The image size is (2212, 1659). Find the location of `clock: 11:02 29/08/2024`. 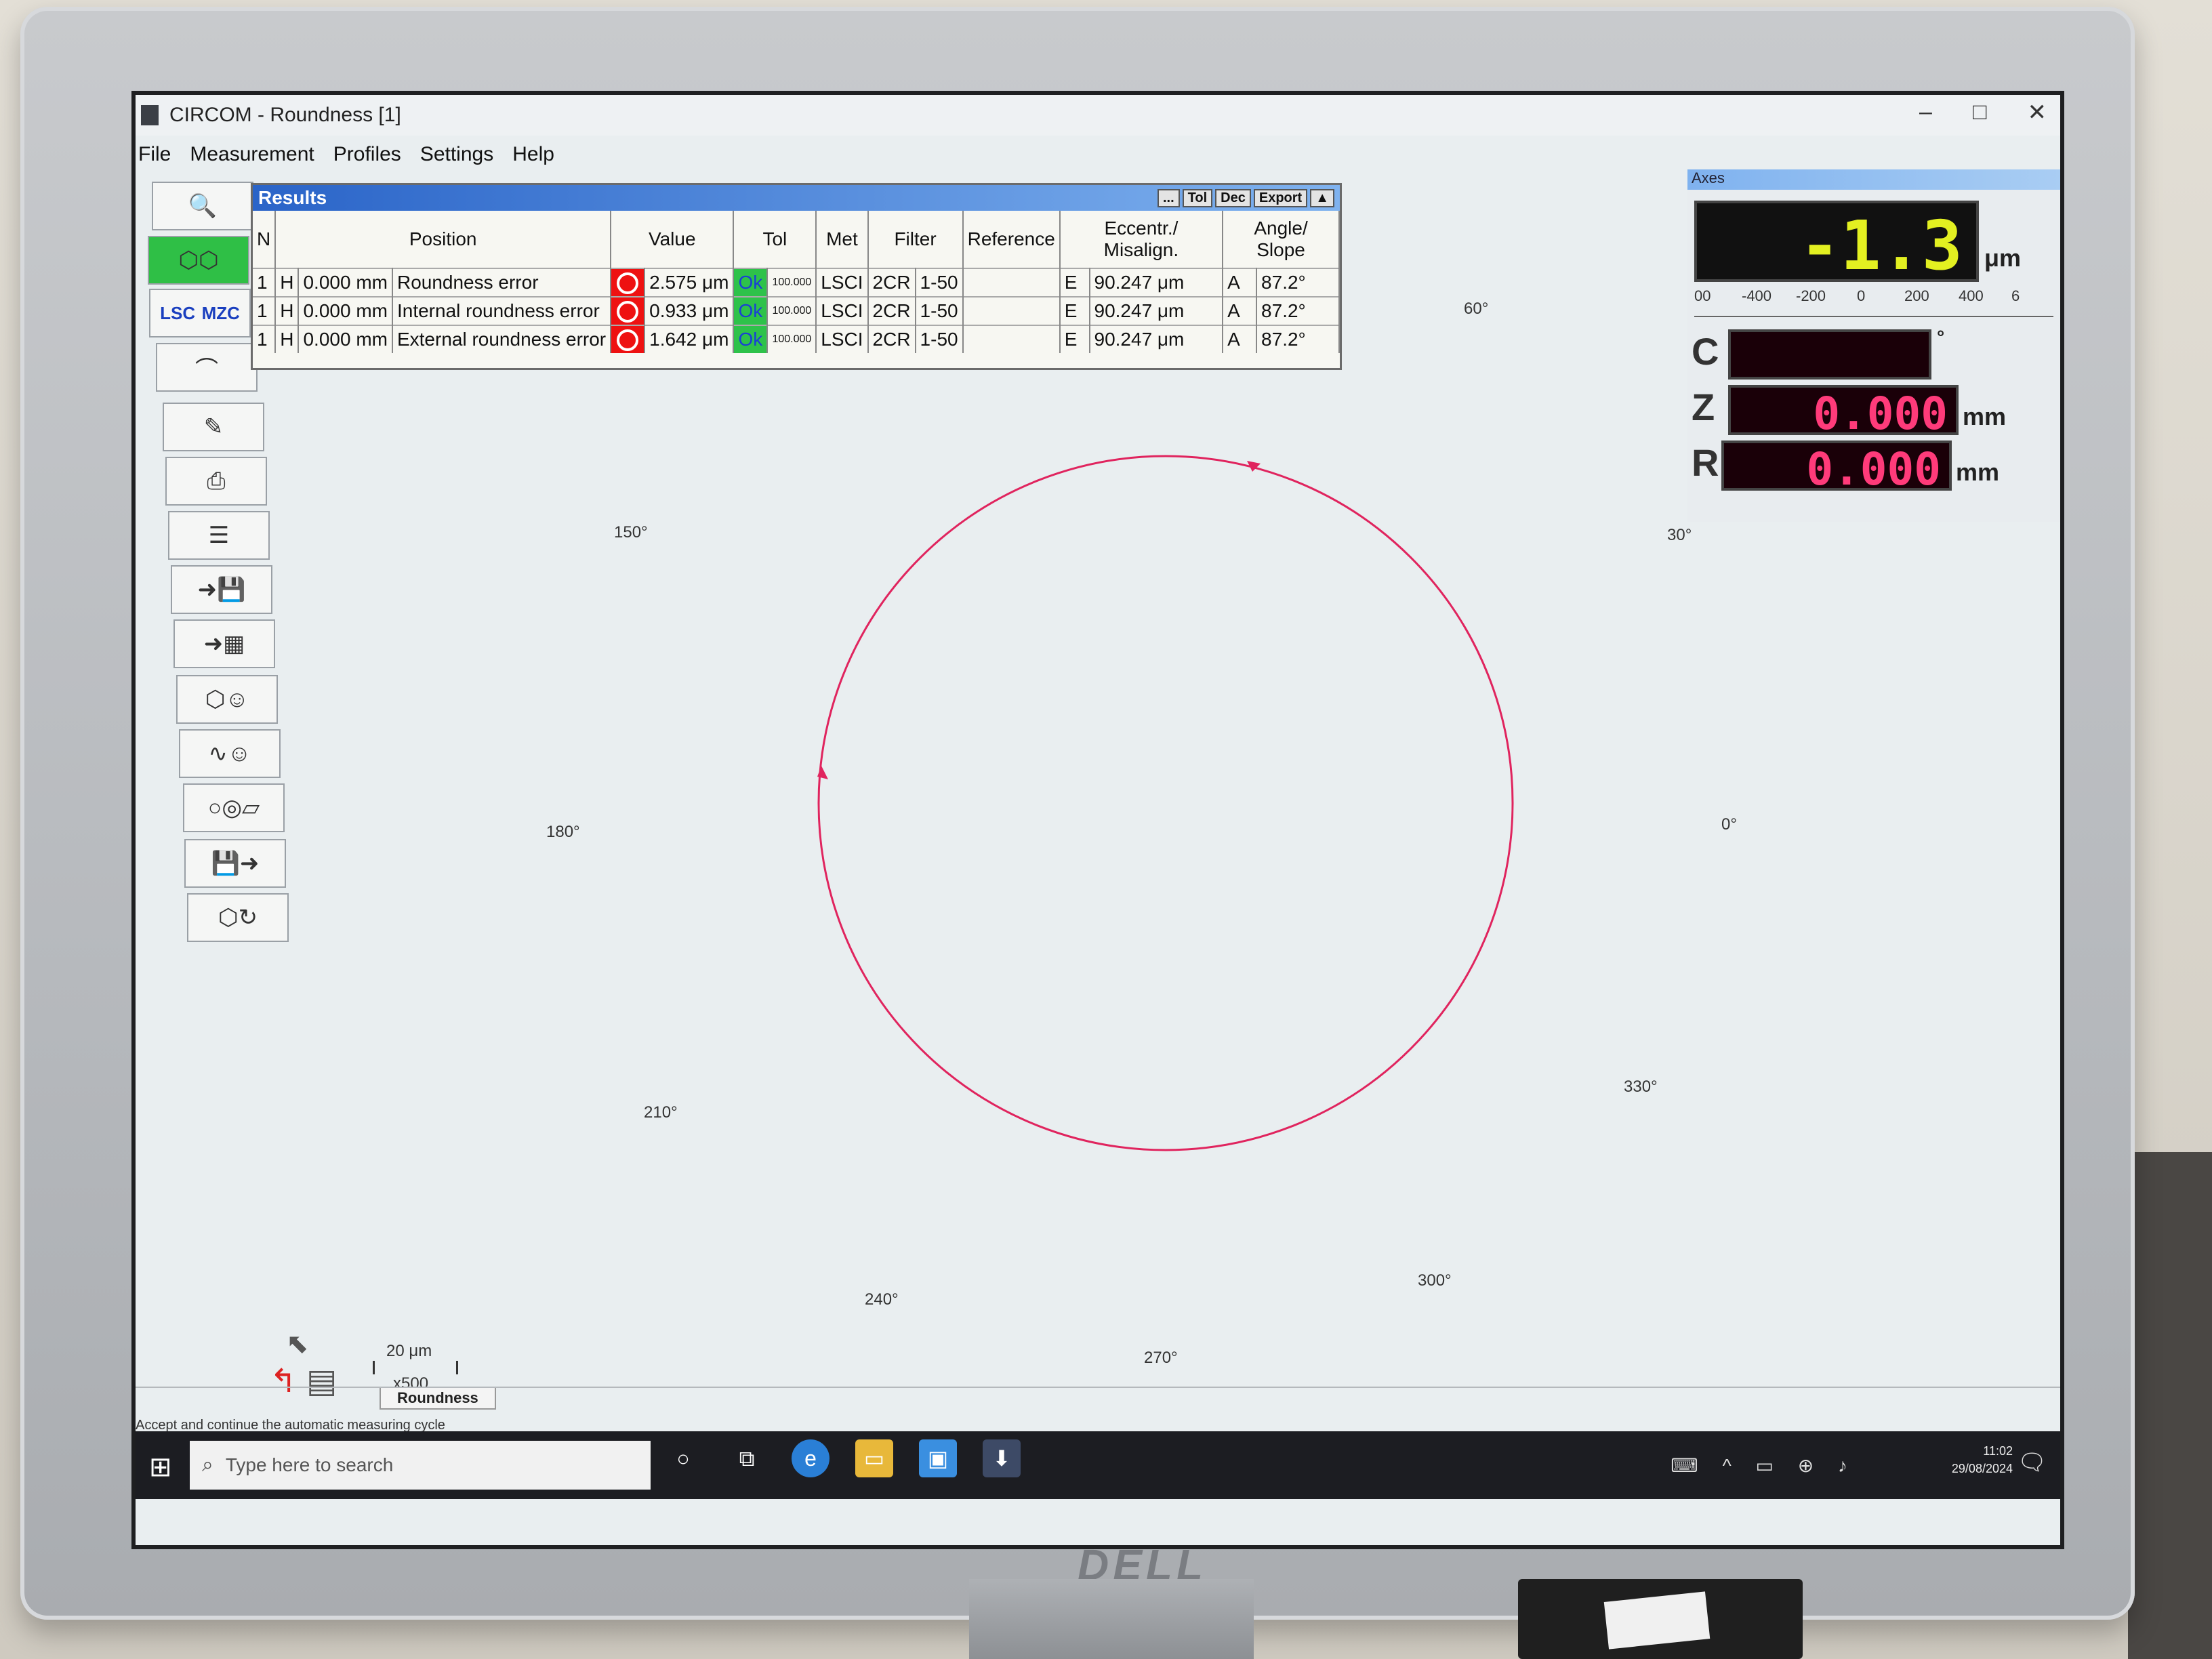

clock: 11:02 29/08/2024 is located at coordinates (1982, 1459).